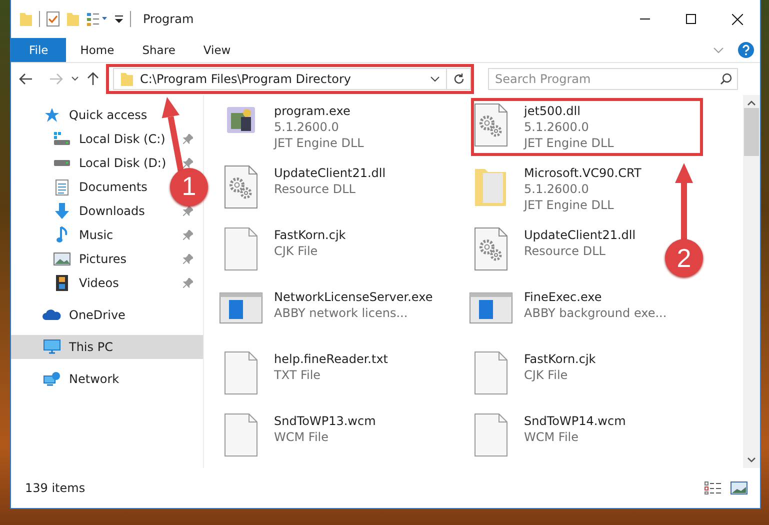 The width and height of the screenshot is (769, 525). Describe the element at coordinates (280, 79) in the screenshot. I see `address-bar: C:\Program Files\Program Directory` at that location.